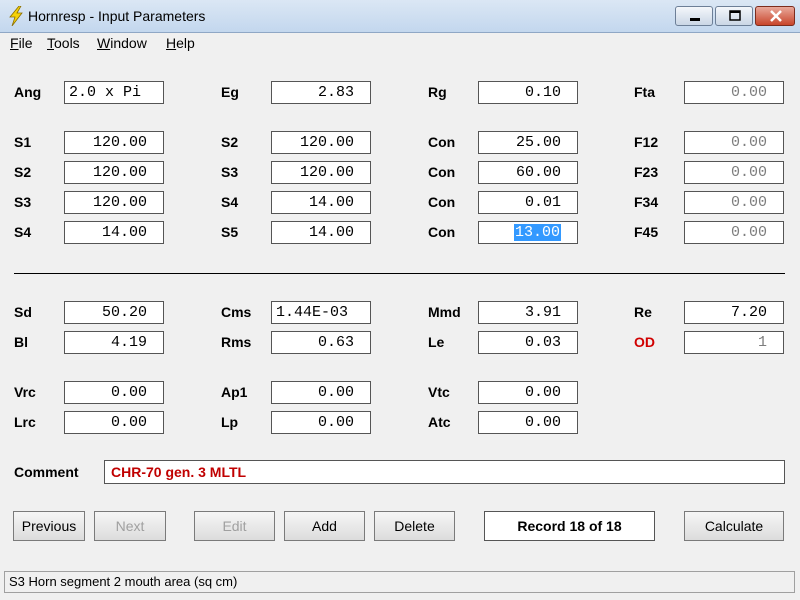 The width and height of the screenshot is (800, 600). What do you see at coordinates (25, 392) in the screenshot?
I see `param-label: Vrc` at bounding box center [25, 392].